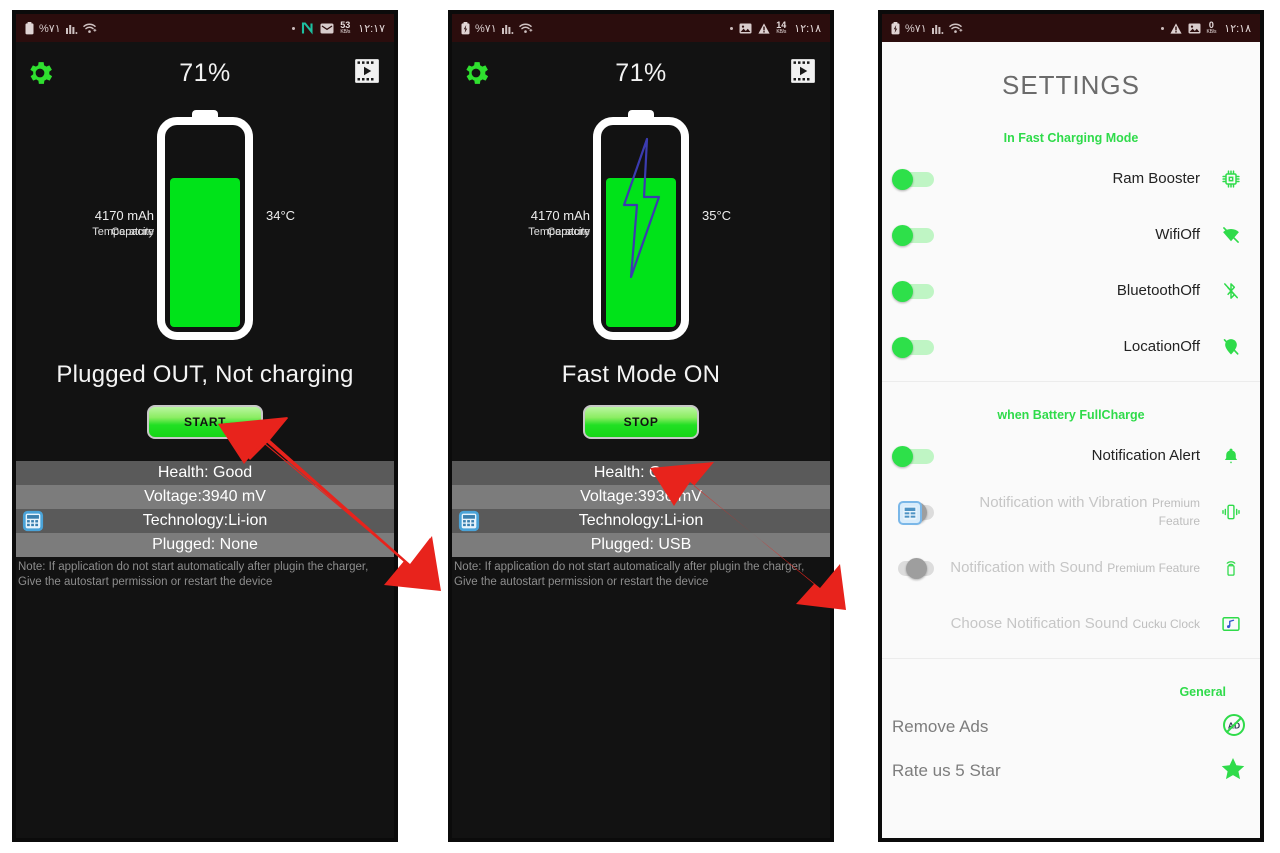  What do you see at coordinates (641, 374) in the screenshot?
I see `charging-status-text: Fast Mode ON` at bounding box center [641, 374].